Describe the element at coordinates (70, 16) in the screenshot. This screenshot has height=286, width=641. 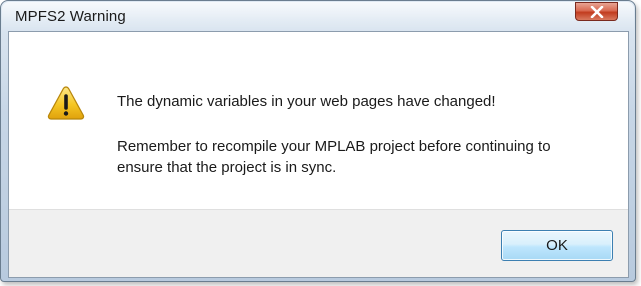
I see `window-title: MPFS2 Warning` at that location.